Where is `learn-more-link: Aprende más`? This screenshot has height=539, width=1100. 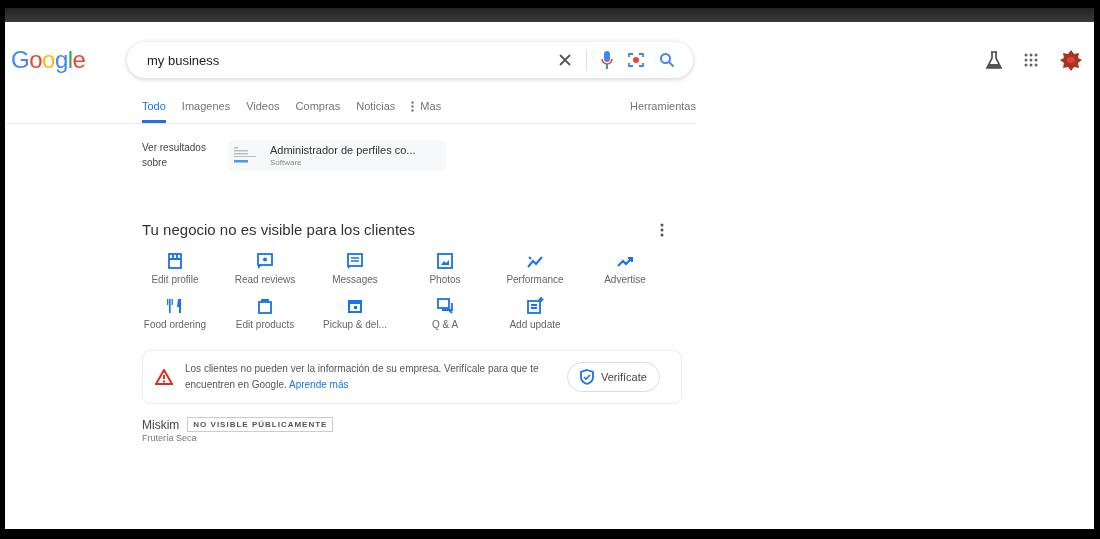
learn-more-link: Aprende más is located at coordinates (319, 384).